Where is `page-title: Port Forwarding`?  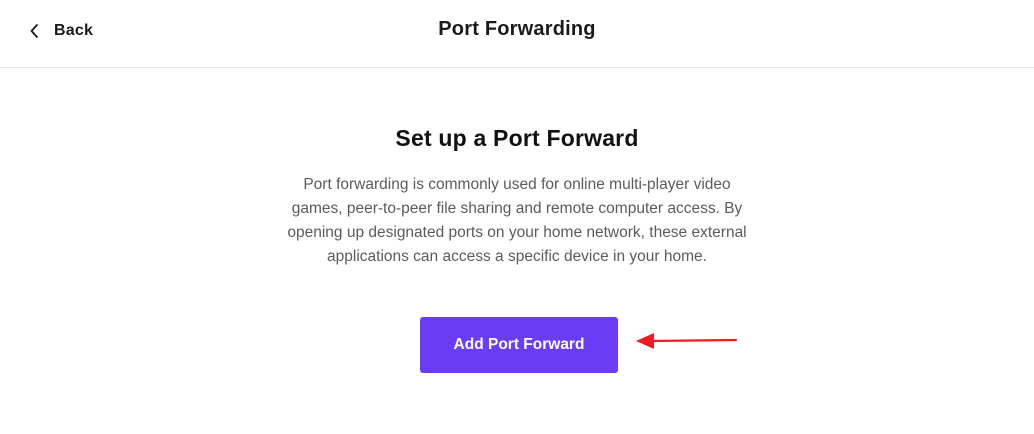 page-title: Port Forwarding is located at coordinates (517, 29).